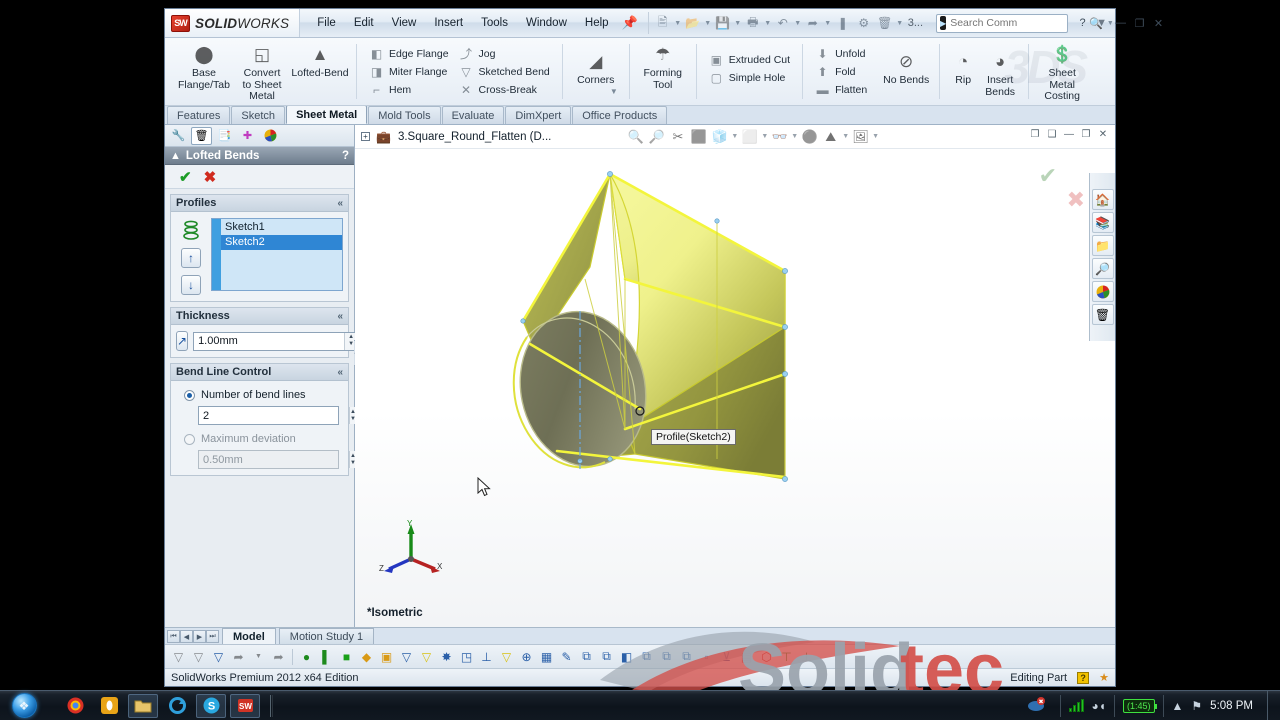 This screenshot has height=720, width=1280. Describe the element at coordinates (1103, 134) in the screenshot. I see `close-document-icon: ✕` at that location.